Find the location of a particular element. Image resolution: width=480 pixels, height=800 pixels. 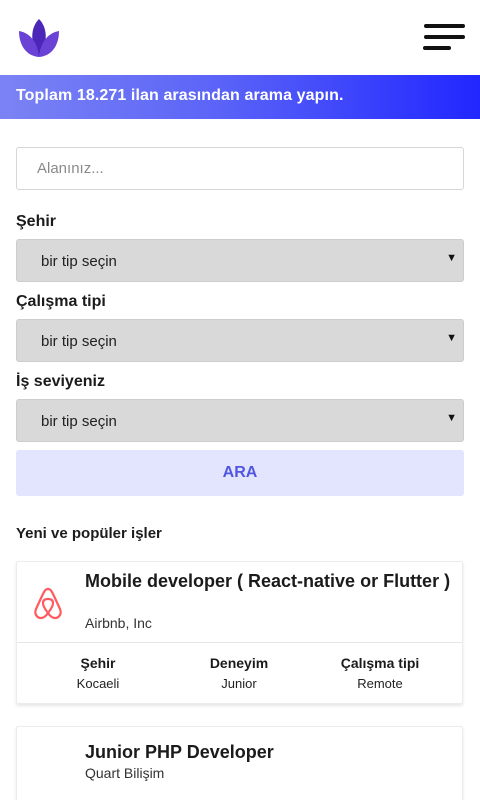

meta-label: Deneyim is located at coordinates (239, 663).